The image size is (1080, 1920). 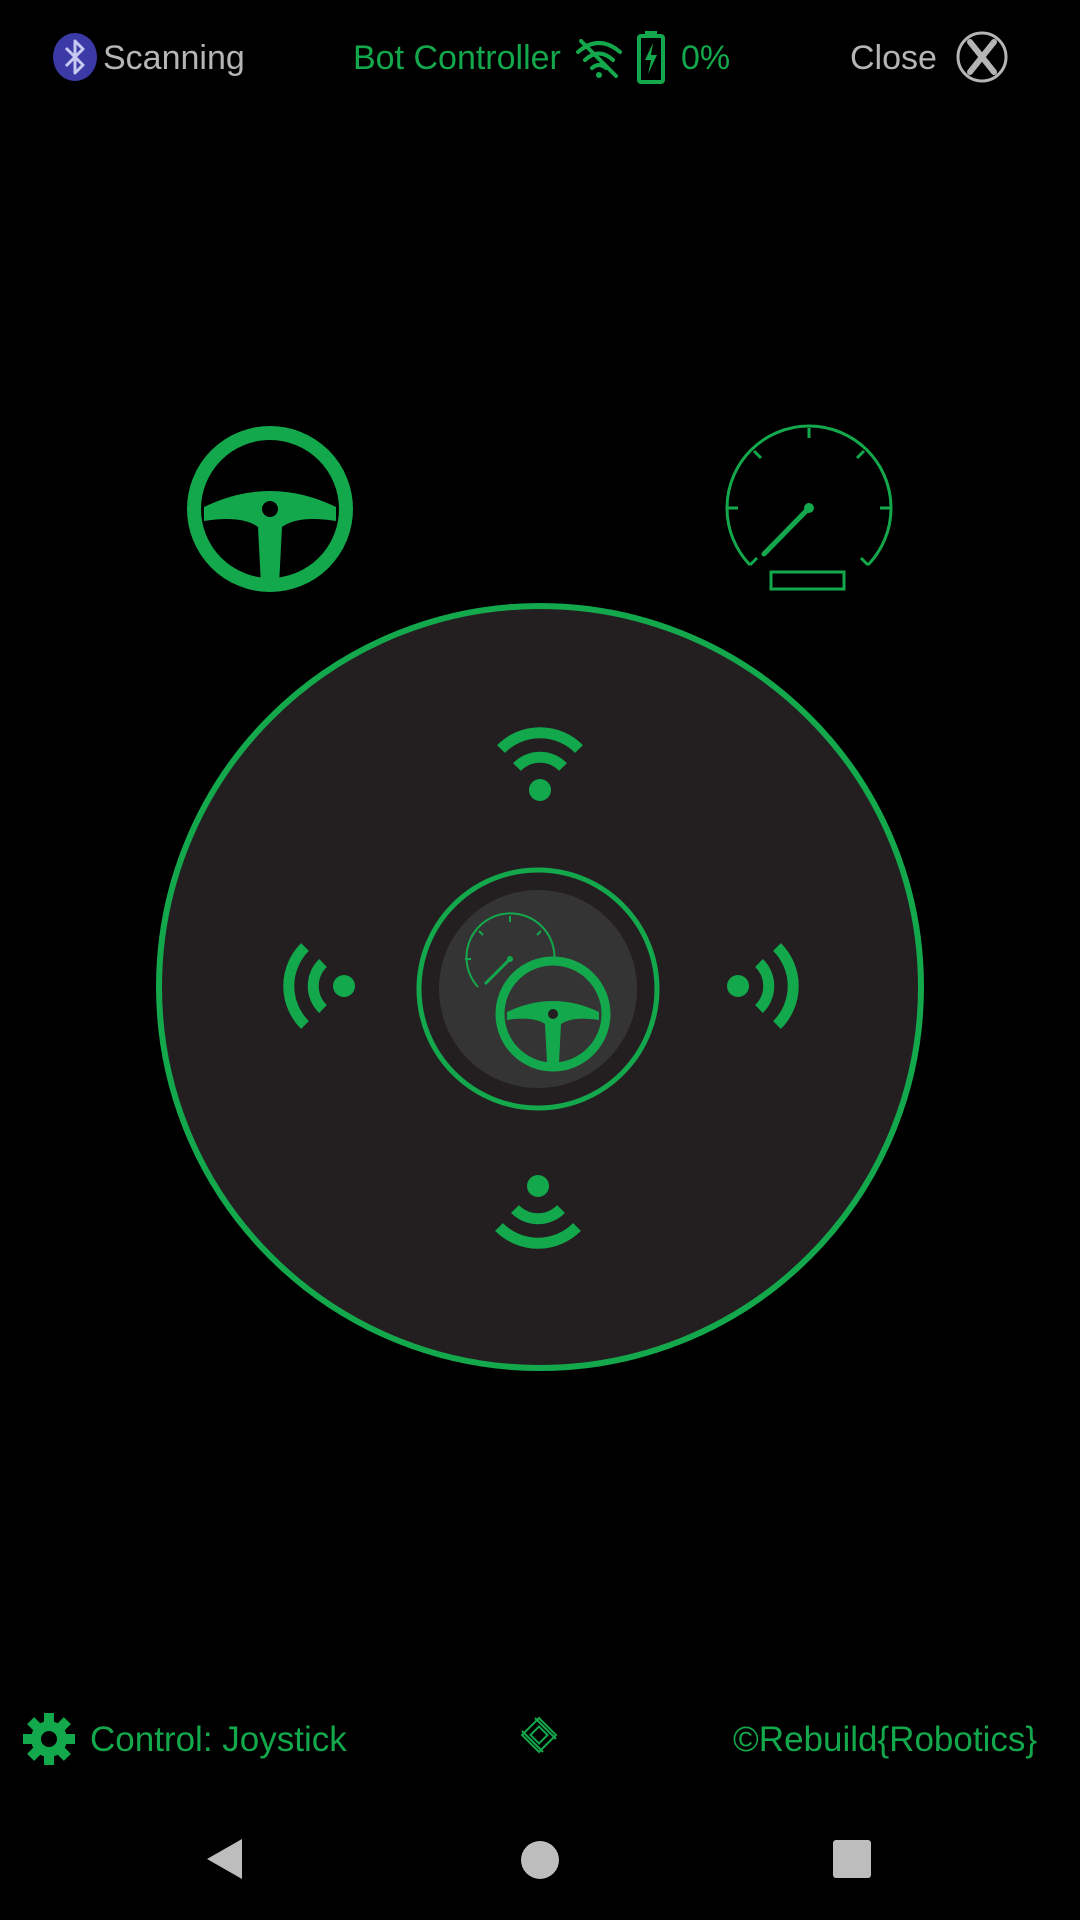 I want to click on signal-right-icon, so click(x=760, y=986).